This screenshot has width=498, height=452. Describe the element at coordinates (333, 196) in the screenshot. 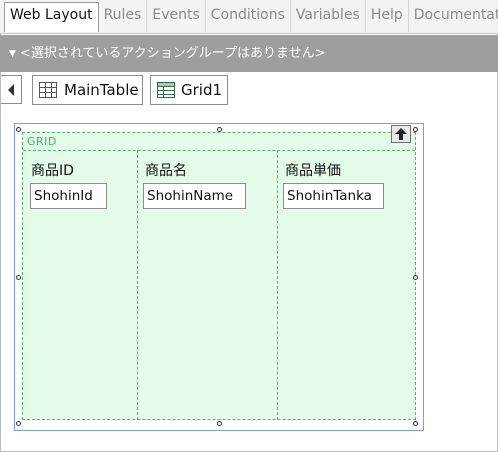

I see `field-shohin-tanka: ShohinTanka` at that location.